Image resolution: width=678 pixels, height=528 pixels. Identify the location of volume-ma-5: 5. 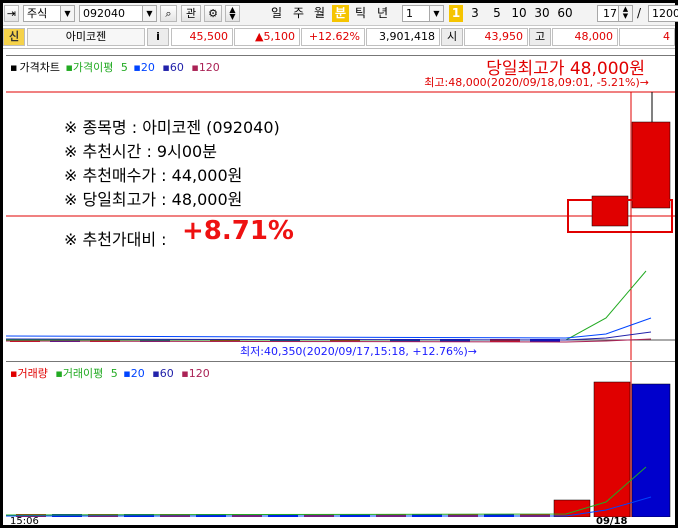
(114, 373).